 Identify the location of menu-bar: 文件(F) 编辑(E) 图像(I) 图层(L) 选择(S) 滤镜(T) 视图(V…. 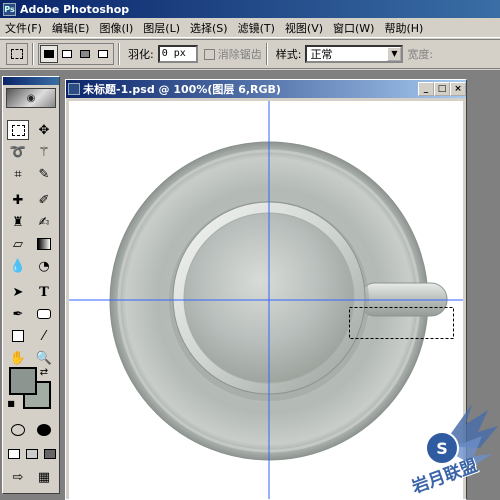
(250, 28).